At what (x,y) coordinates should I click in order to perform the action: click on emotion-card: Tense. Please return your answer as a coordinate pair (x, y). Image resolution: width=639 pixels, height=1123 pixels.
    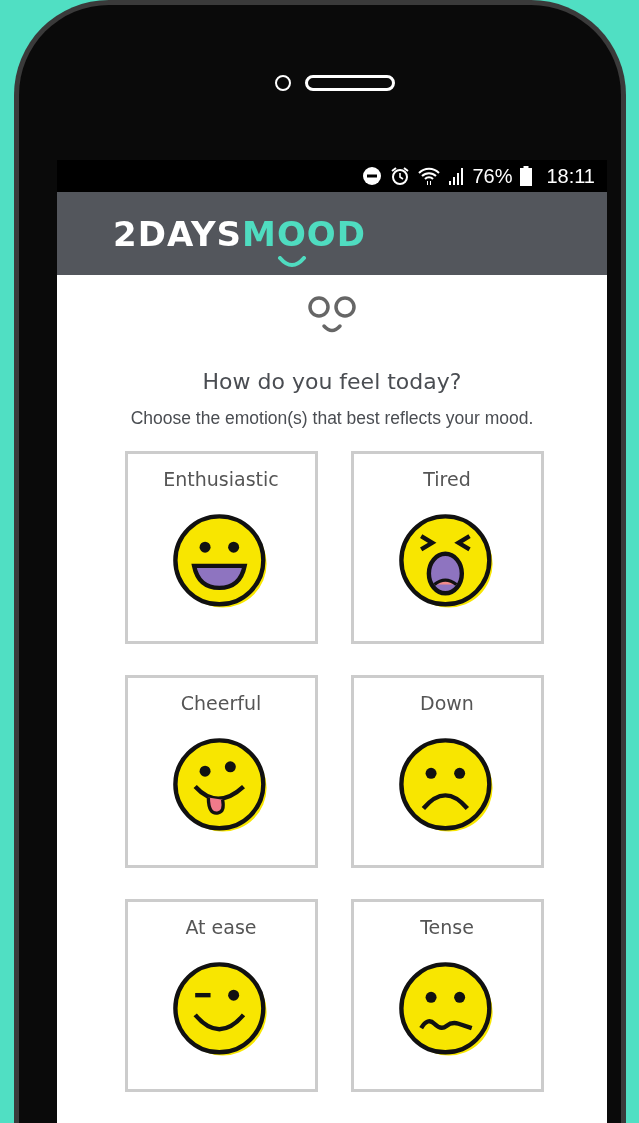
    Looking at the image, I should click on (447, 995).